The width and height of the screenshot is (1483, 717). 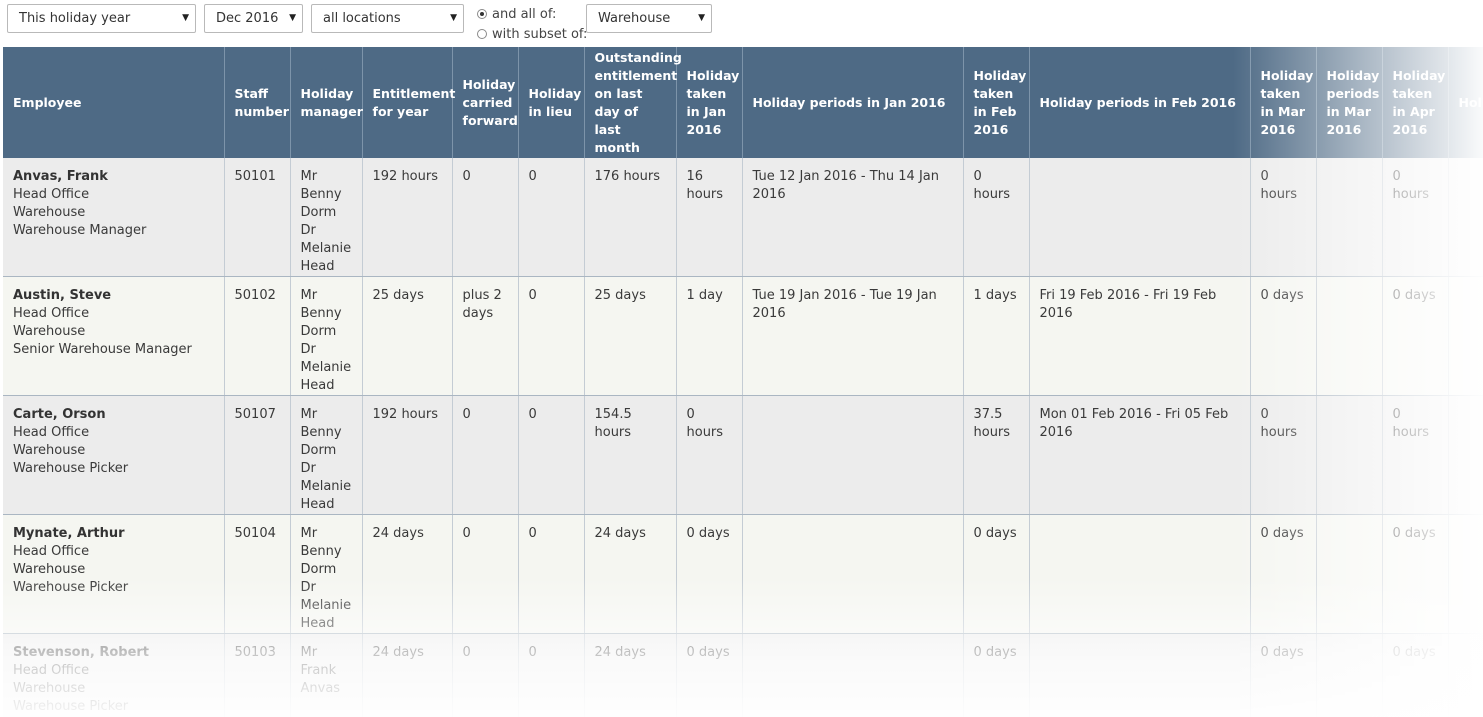 What do you see at coordinates (81, 652) in the screenshot?
I see `employee-name: Stevenson, Robert` at bounding box center [81, 652].